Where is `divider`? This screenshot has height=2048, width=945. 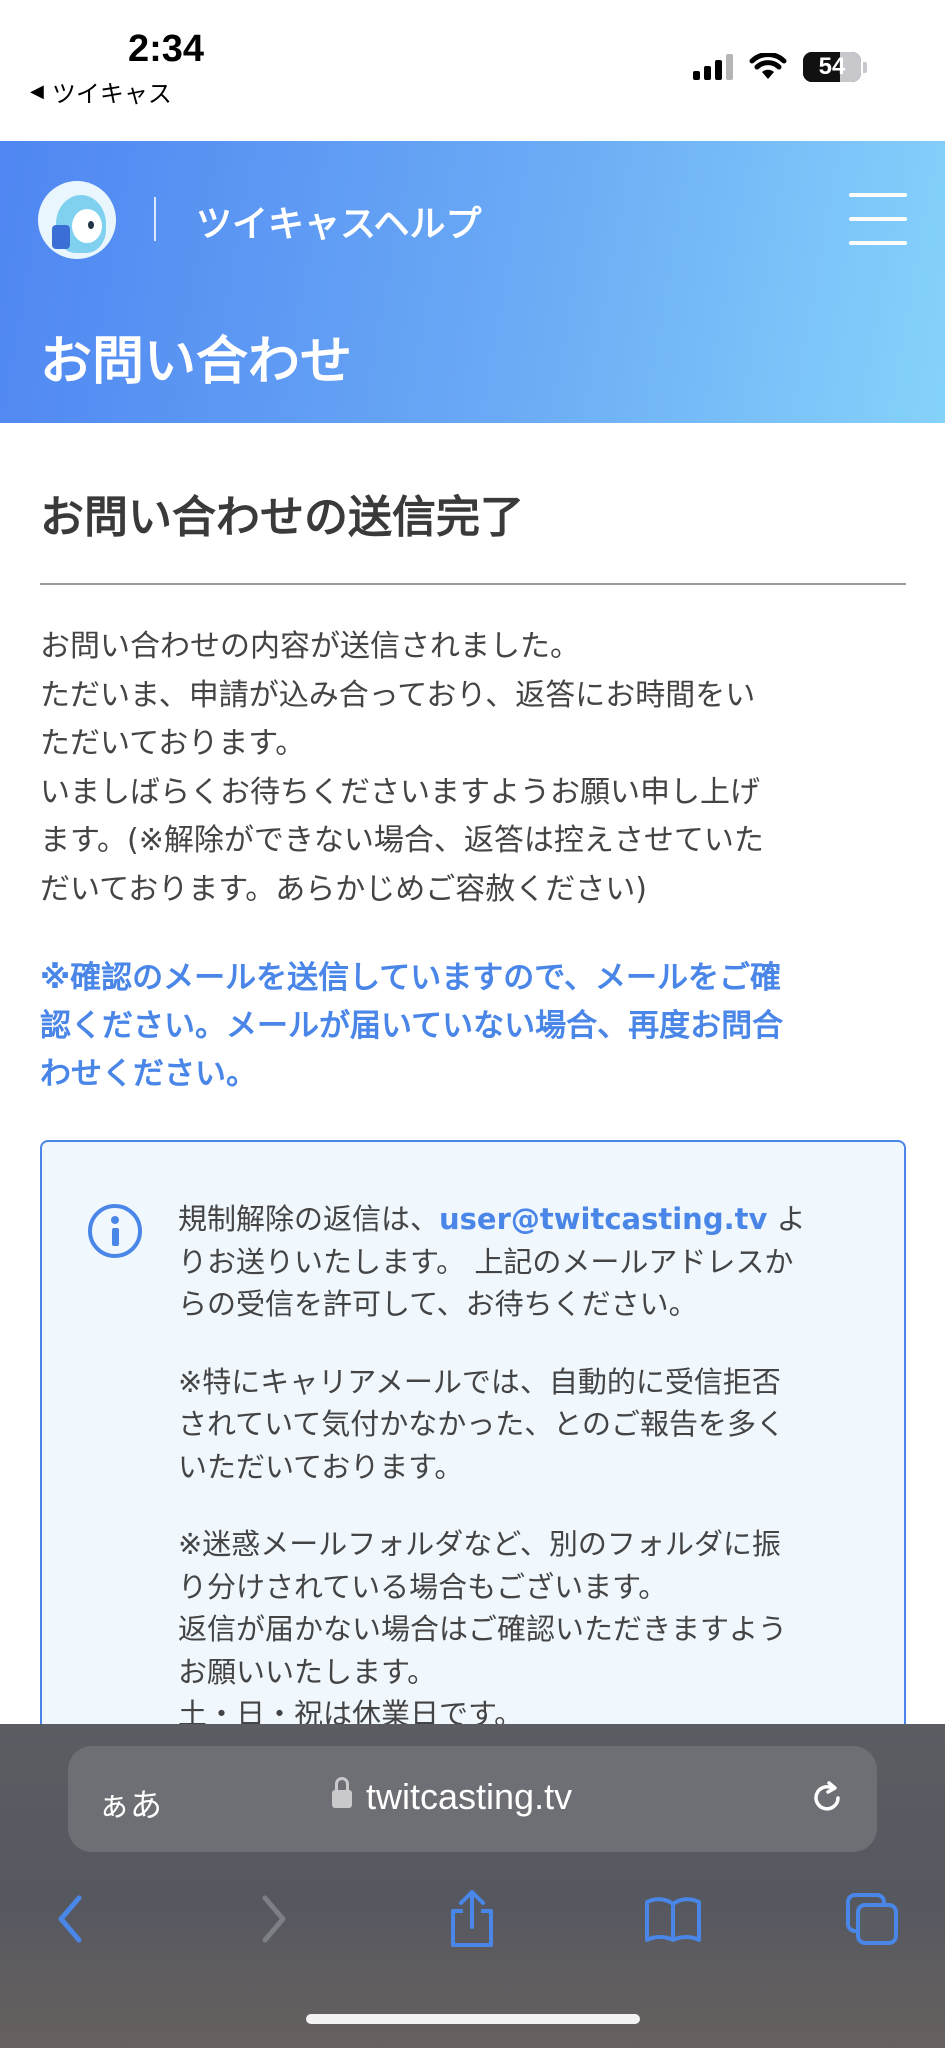 divider is located at coordinates (473, 584).